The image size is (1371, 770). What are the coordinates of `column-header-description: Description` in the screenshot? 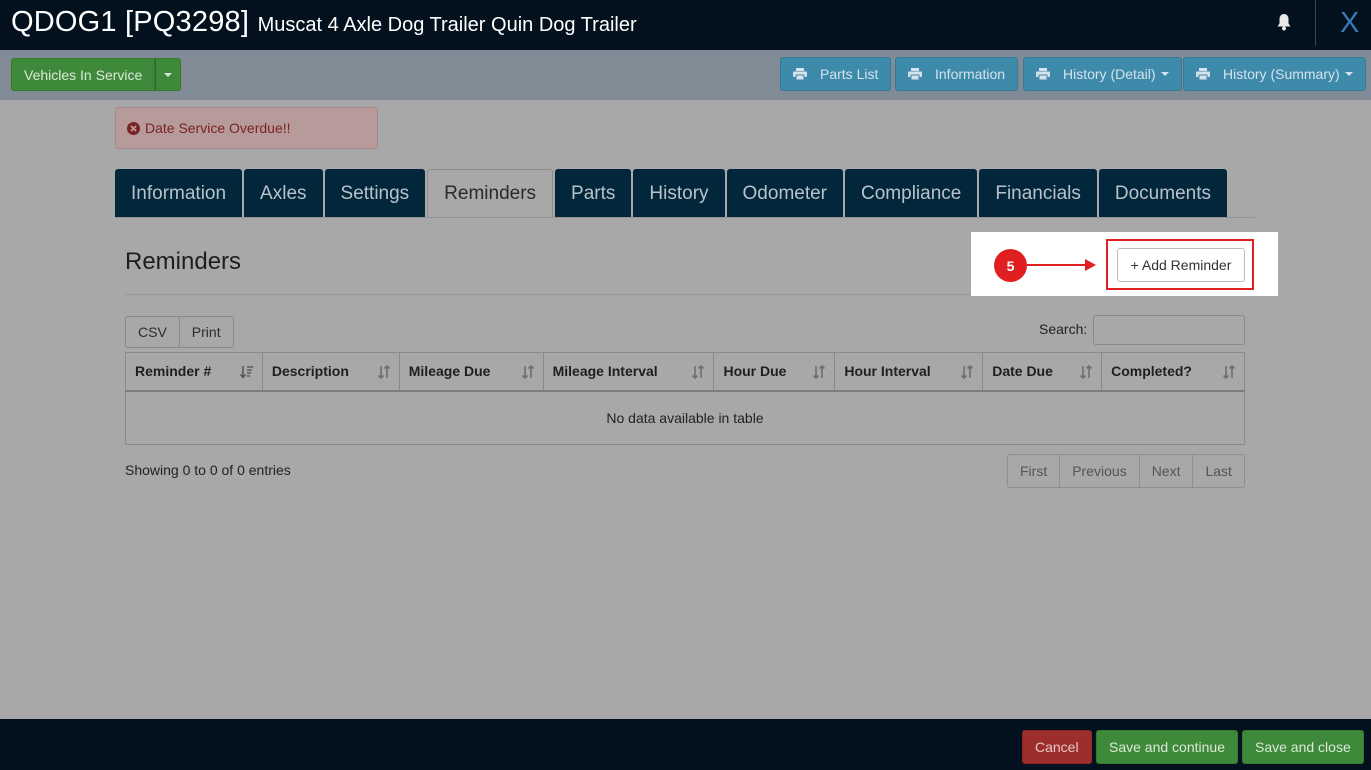 It's located at (330, 372).